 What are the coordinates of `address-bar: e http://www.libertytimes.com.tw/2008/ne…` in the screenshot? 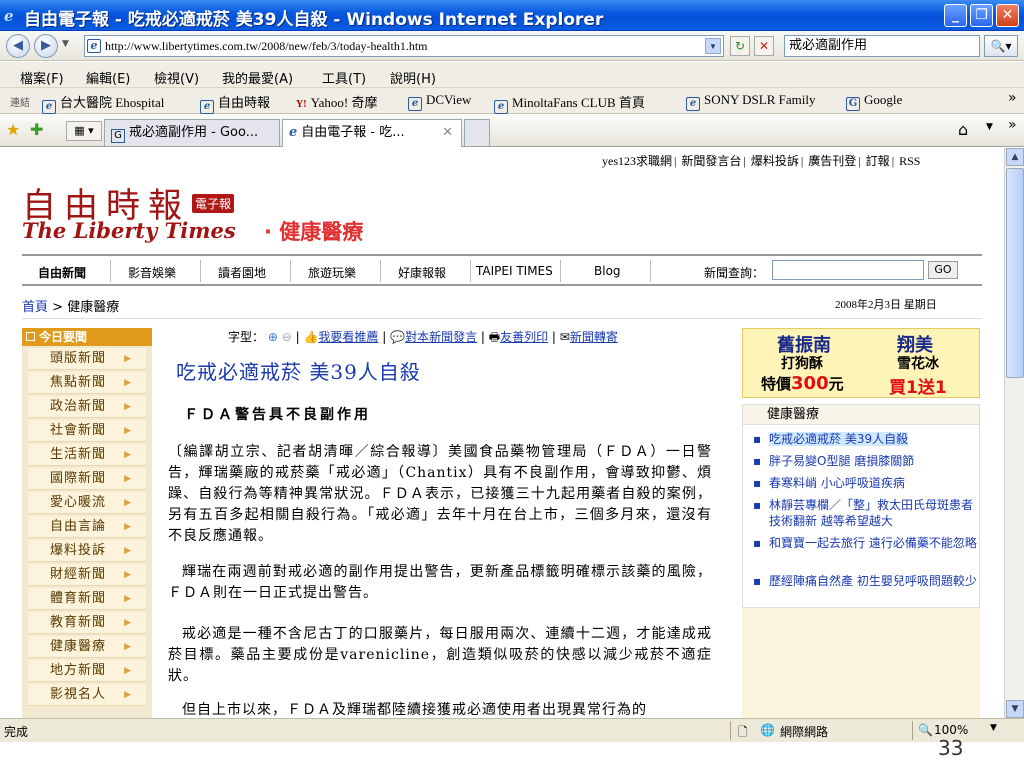 It's located at (404, 46).